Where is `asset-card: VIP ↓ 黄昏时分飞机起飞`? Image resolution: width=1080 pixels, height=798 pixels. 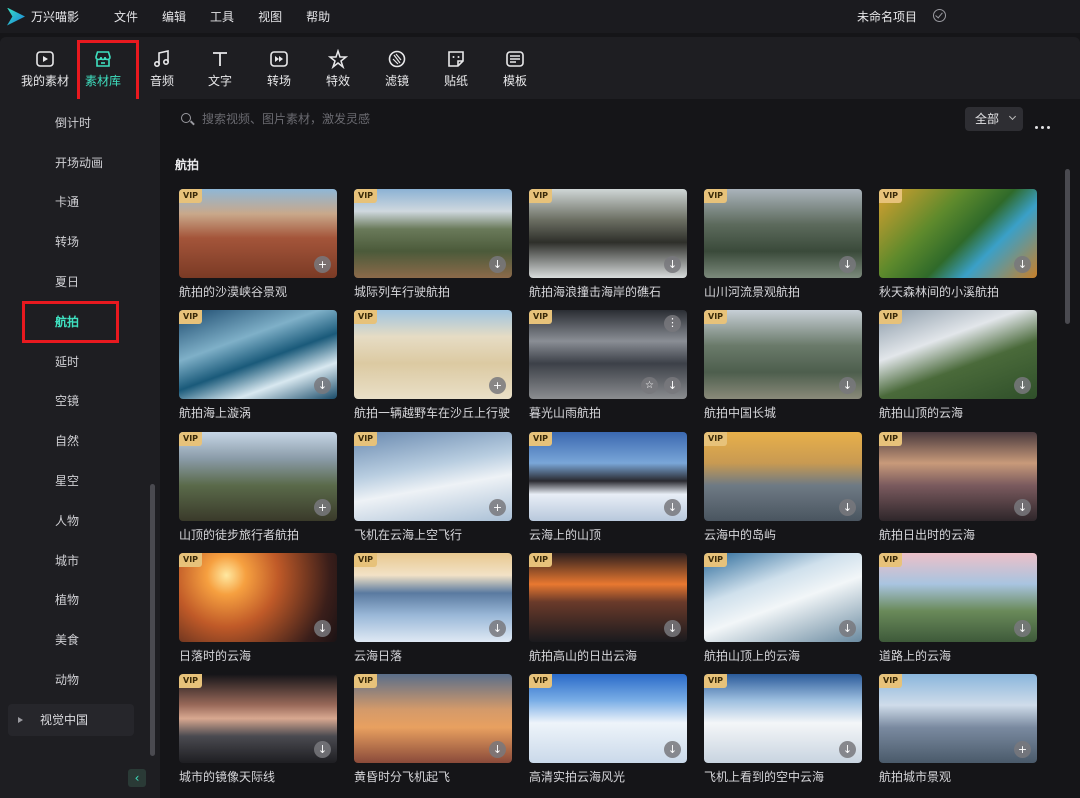
asset-card: VIP ↓ 黄昏时分飞机起飞 is located at coordinates (433, 729).